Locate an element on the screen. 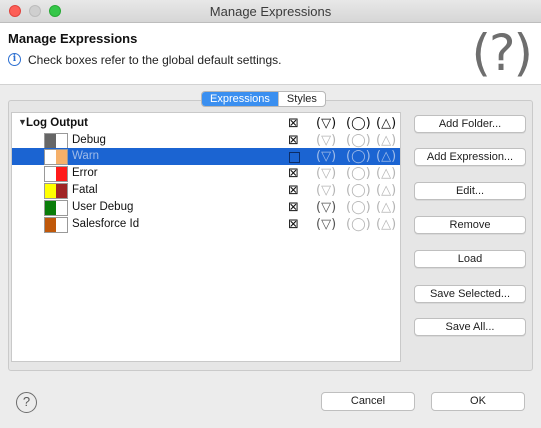 This screenshot has height=428, width=541. tree-row-label: Debug is located at coordinates (89, 140).